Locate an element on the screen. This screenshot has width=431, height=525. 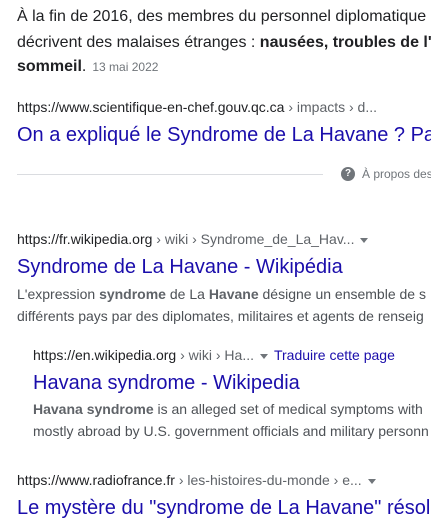
result3-desc-bold: Havana syndrome is located at coordinates (93, 409).